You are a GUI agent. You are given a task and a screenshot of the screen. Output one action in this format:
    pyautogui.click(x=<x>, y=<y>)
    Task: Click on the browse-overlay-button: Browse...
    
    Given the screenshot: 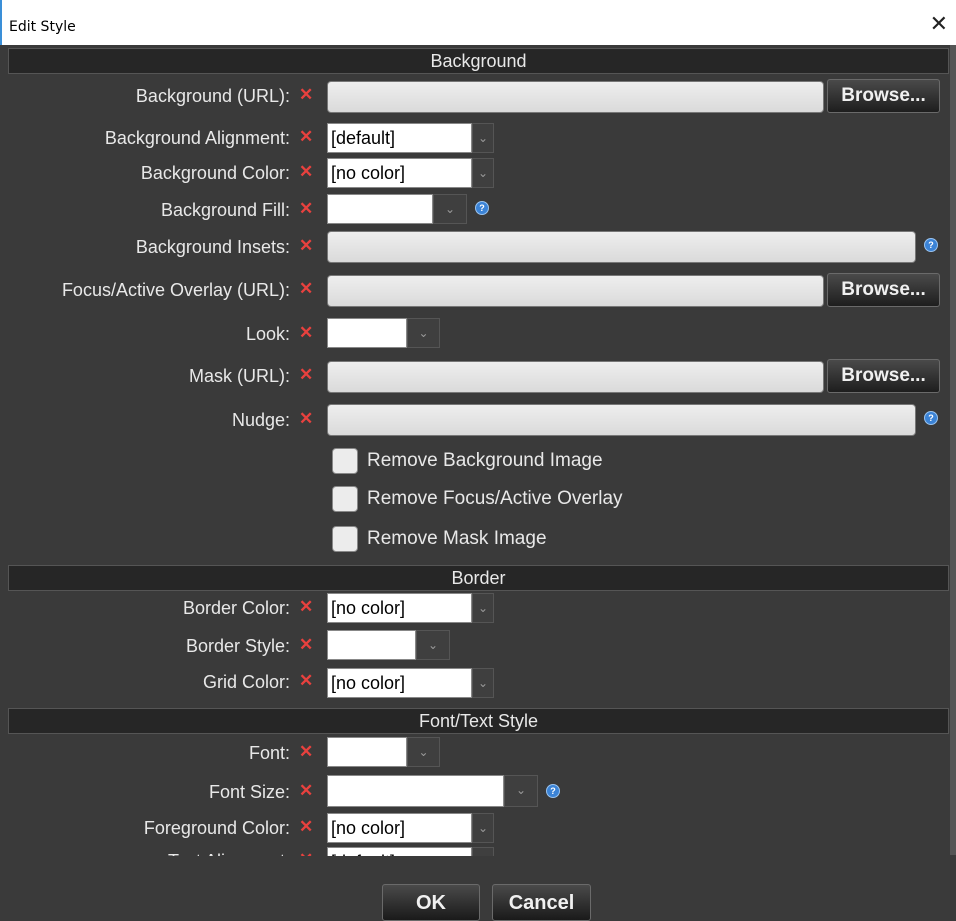 What is the action you would take?
    pyautogui.click(x=883, y=290)
    